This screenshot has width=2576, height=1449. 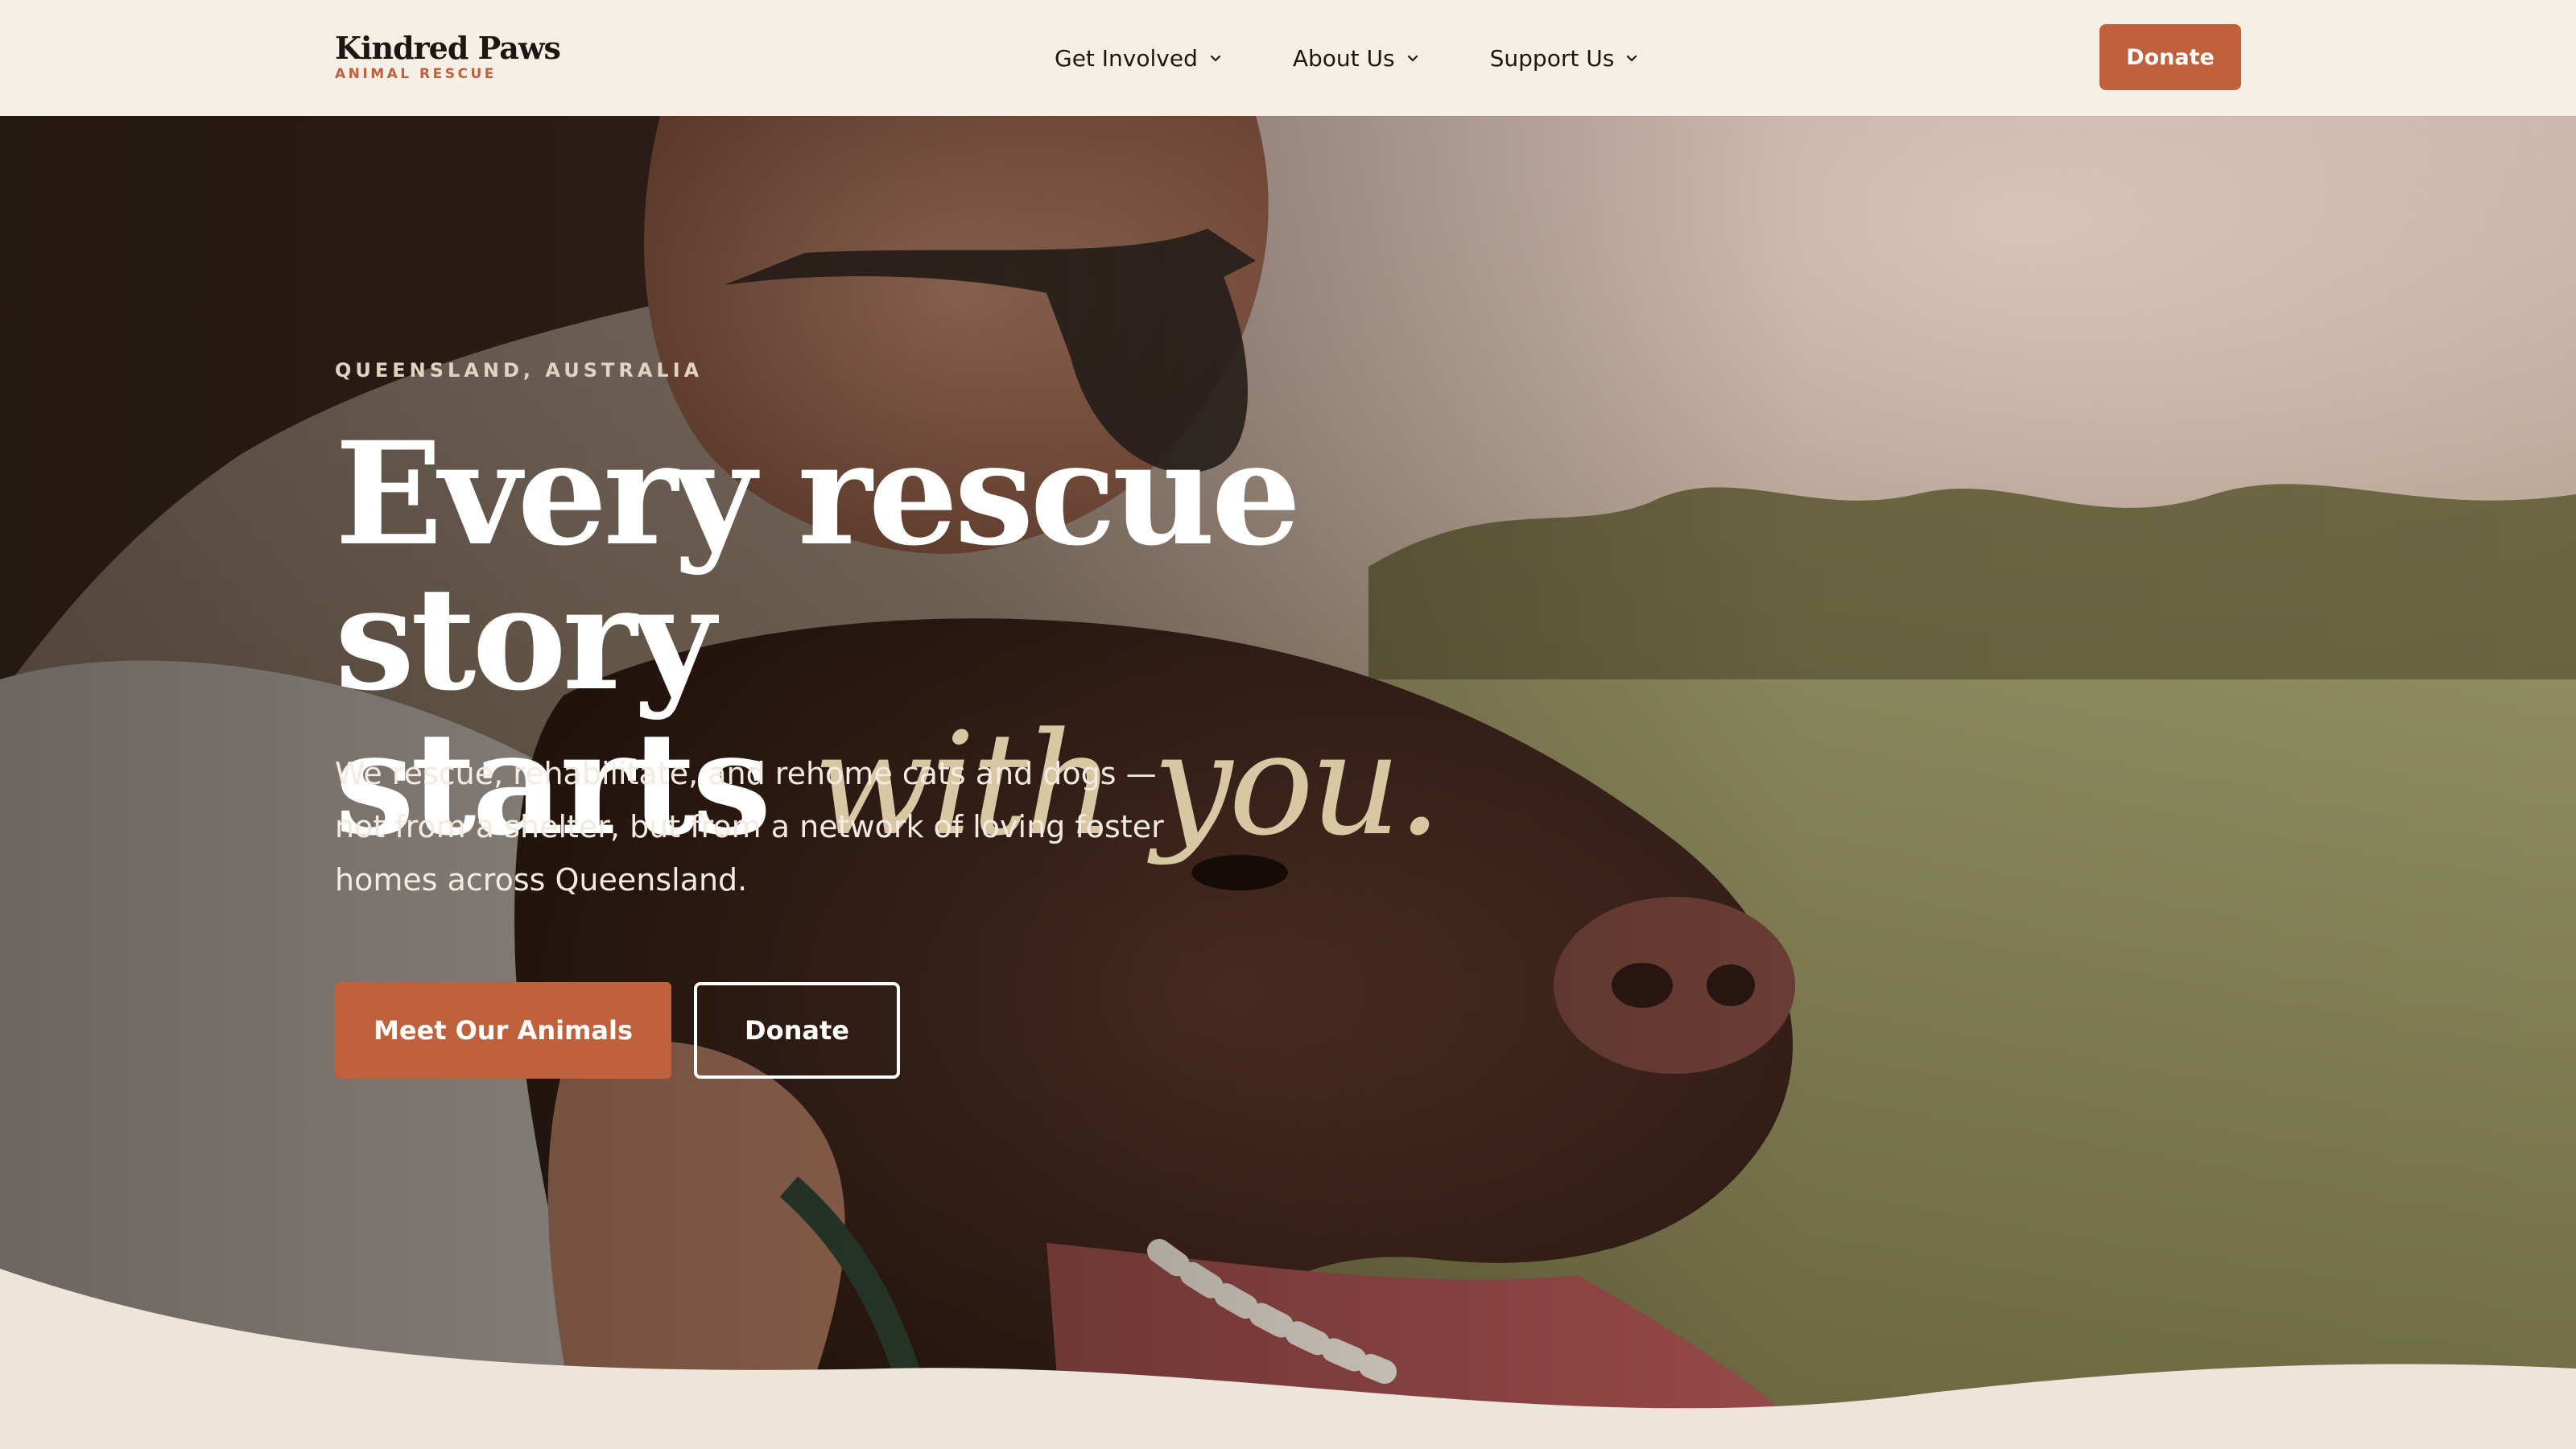 I want to click on logo-title: Kindred Paws, so click(x=448, y=48).